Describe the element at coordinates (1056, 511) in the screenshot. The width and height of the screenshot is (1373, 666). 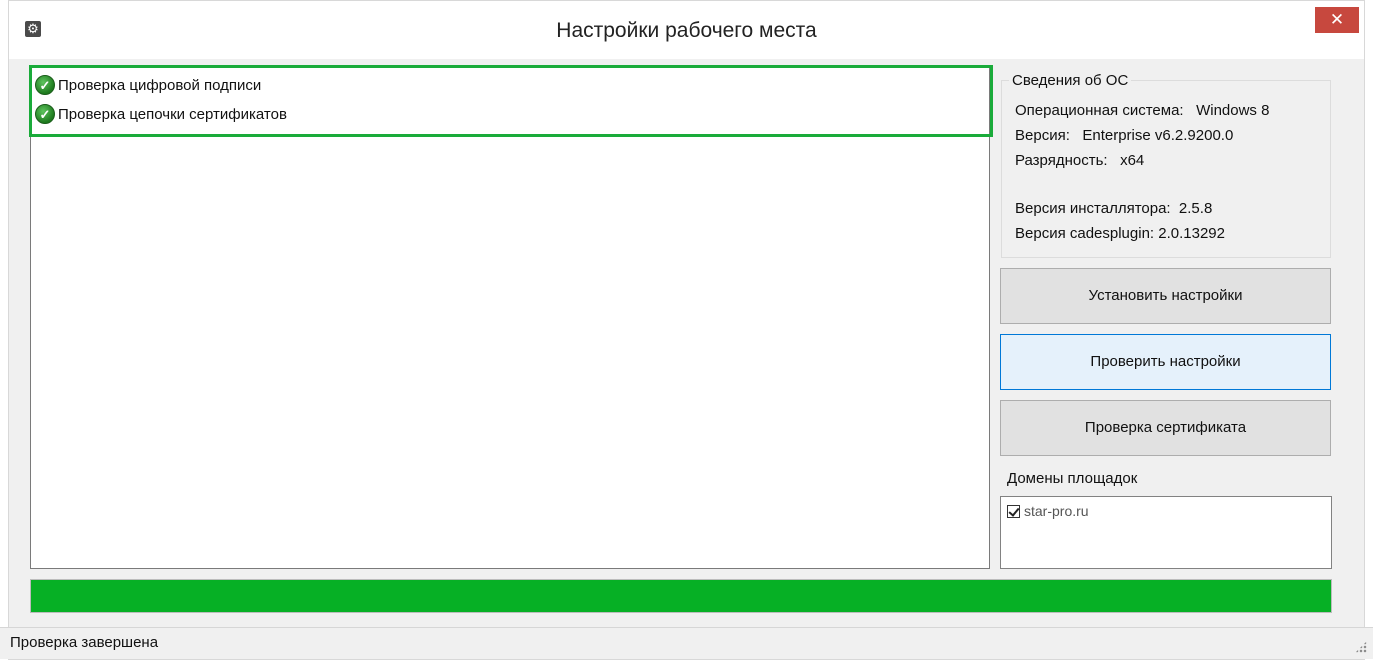
I see `domain-label: star-pro.ru` at that location.